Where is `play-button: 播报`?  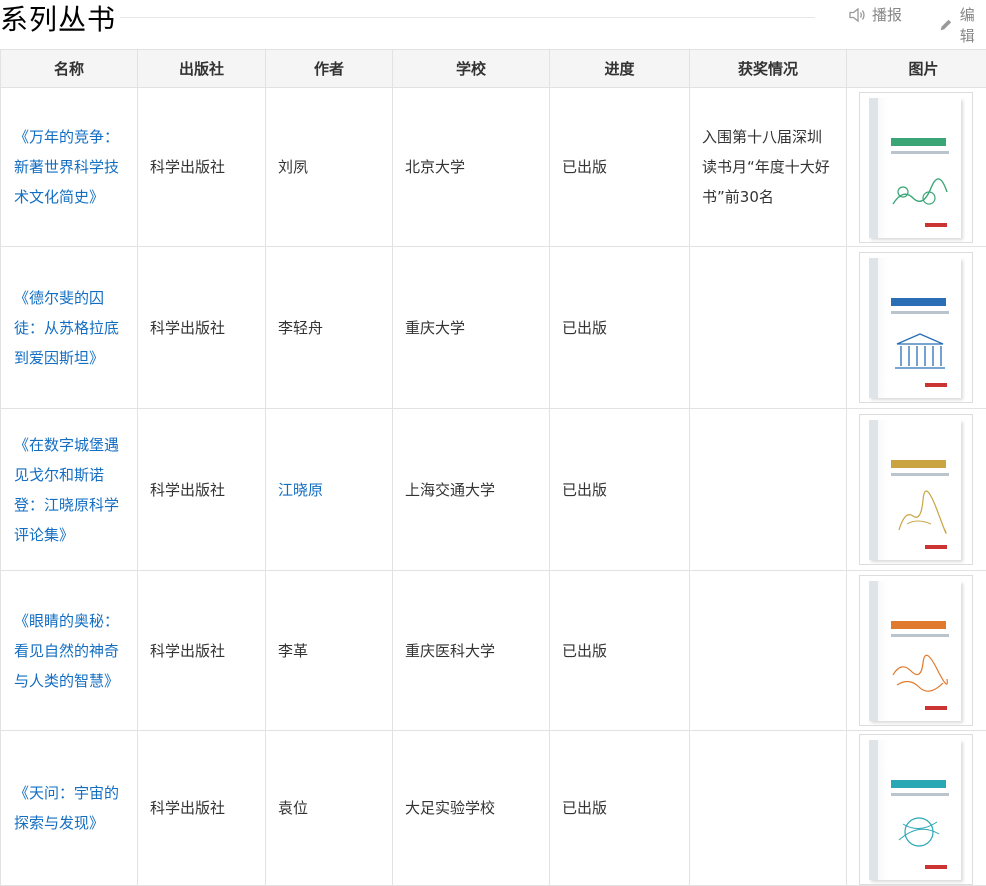
play-button: 播报 is located at coordinates (875, 14).